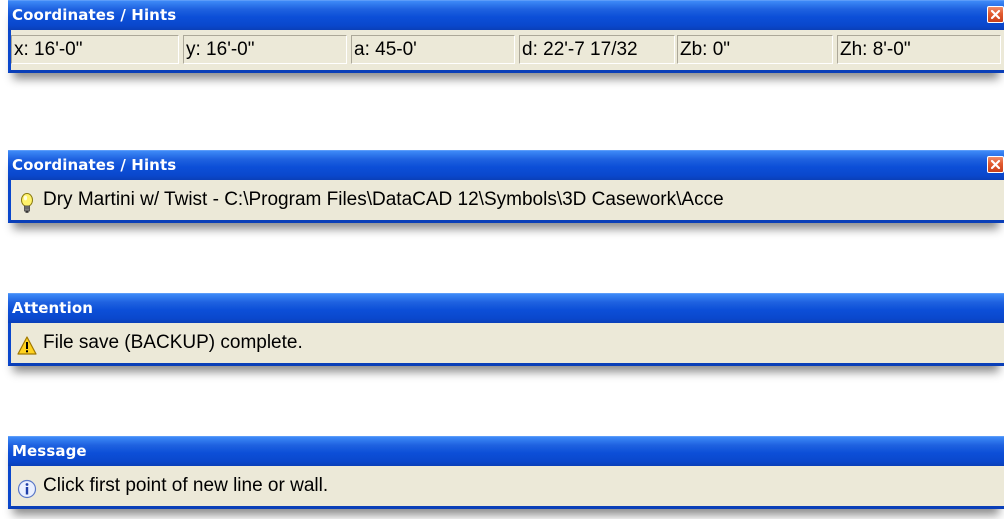  What do you see at coordinates (95, 49) in the screenshot?
I see `x-coordinate-field: x: 16'-0"` at bounding box center [95, 49].